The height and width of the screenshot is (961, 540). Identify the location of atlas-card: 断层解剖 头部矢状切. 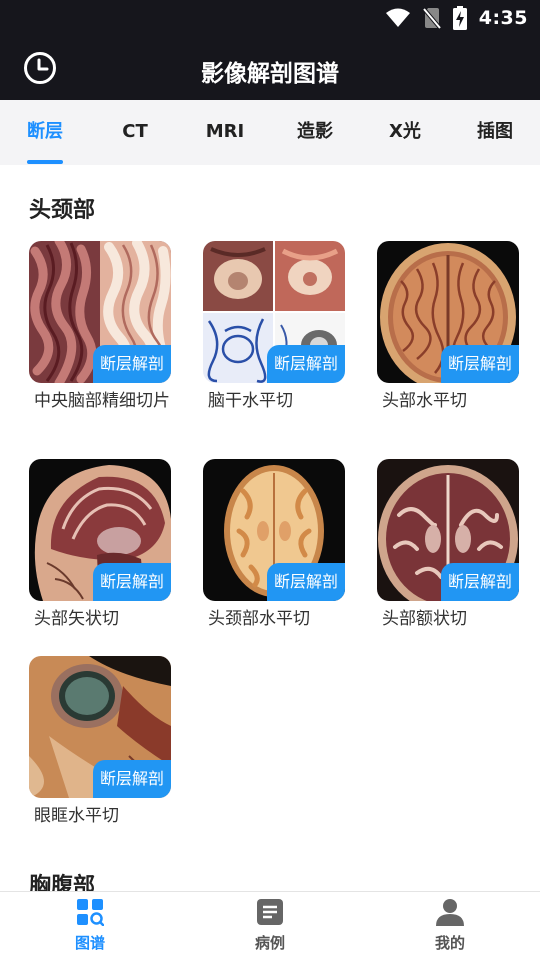
(100, 544).